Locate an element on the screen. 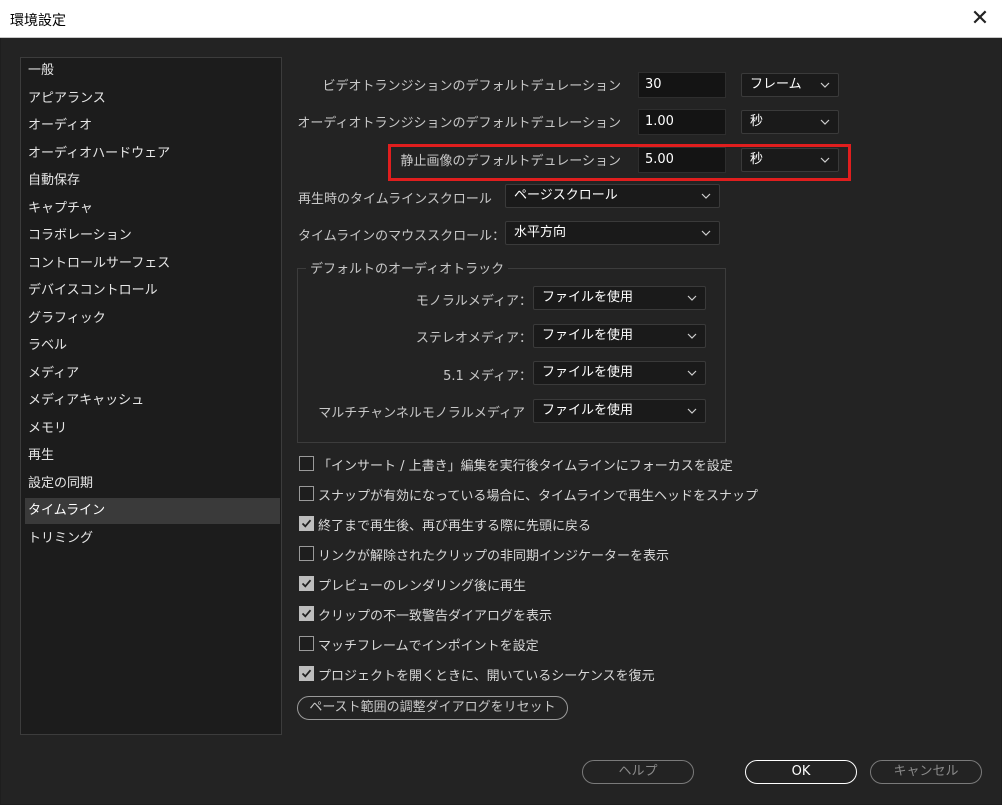 The width and height of the screenshot is (1002, 805). sidebar-item-audio-hardware: オーディオハードウェア is located at coordinates (152, 154).